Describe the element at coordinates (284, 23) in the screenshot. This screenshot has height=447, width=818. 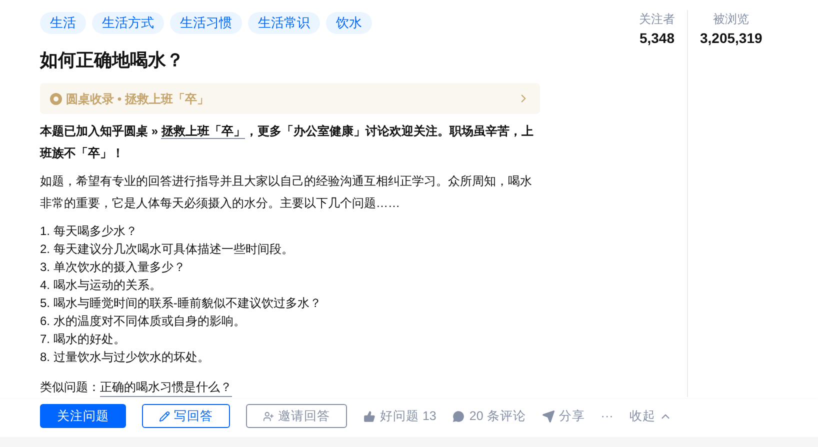
I see `topic-tag: 生活常识` at that location.